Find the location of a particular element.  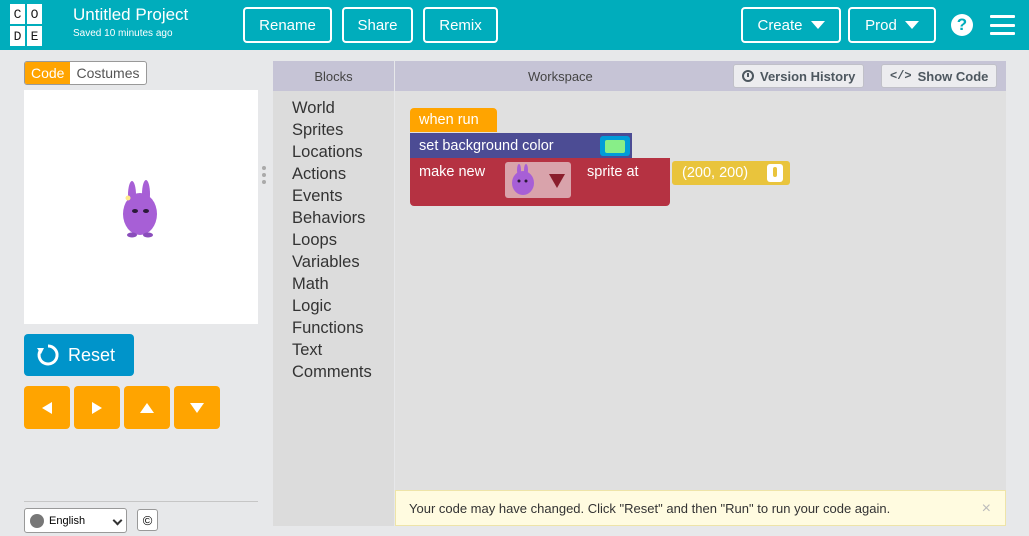

create-dropdown: Create is located at coordinates (791, 25).